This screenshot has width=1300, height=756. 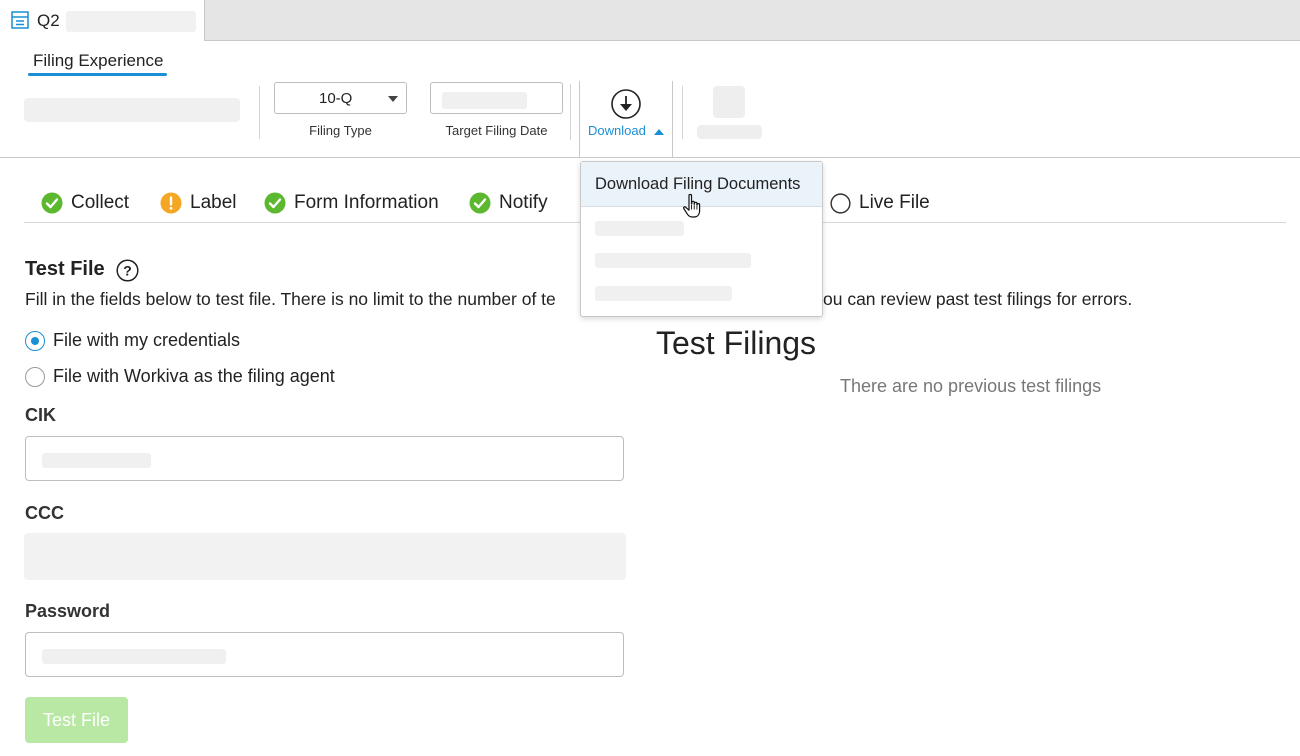 What do you see at coordinates (76, 720) in the screenshot?
I see `test-file-button: Test File` at bounding box center [76, 720].